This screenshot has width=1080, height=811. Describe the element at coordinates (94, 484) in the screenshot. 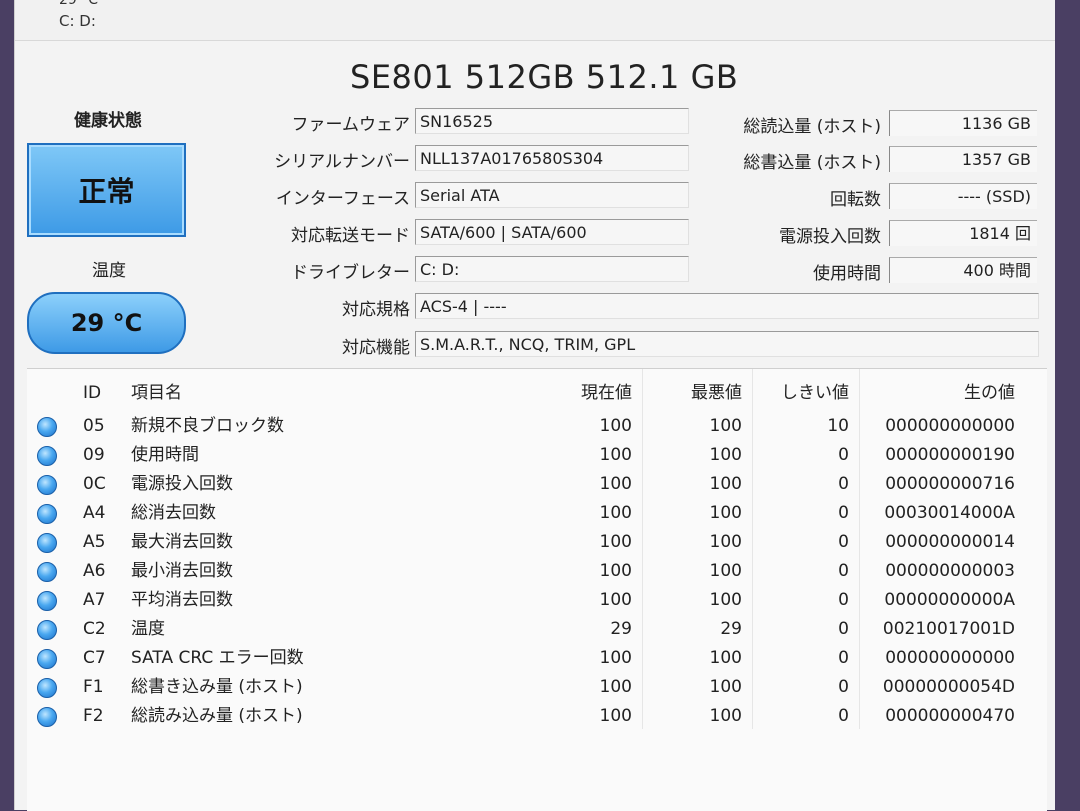

I see `attr-id: 0C` at that location.